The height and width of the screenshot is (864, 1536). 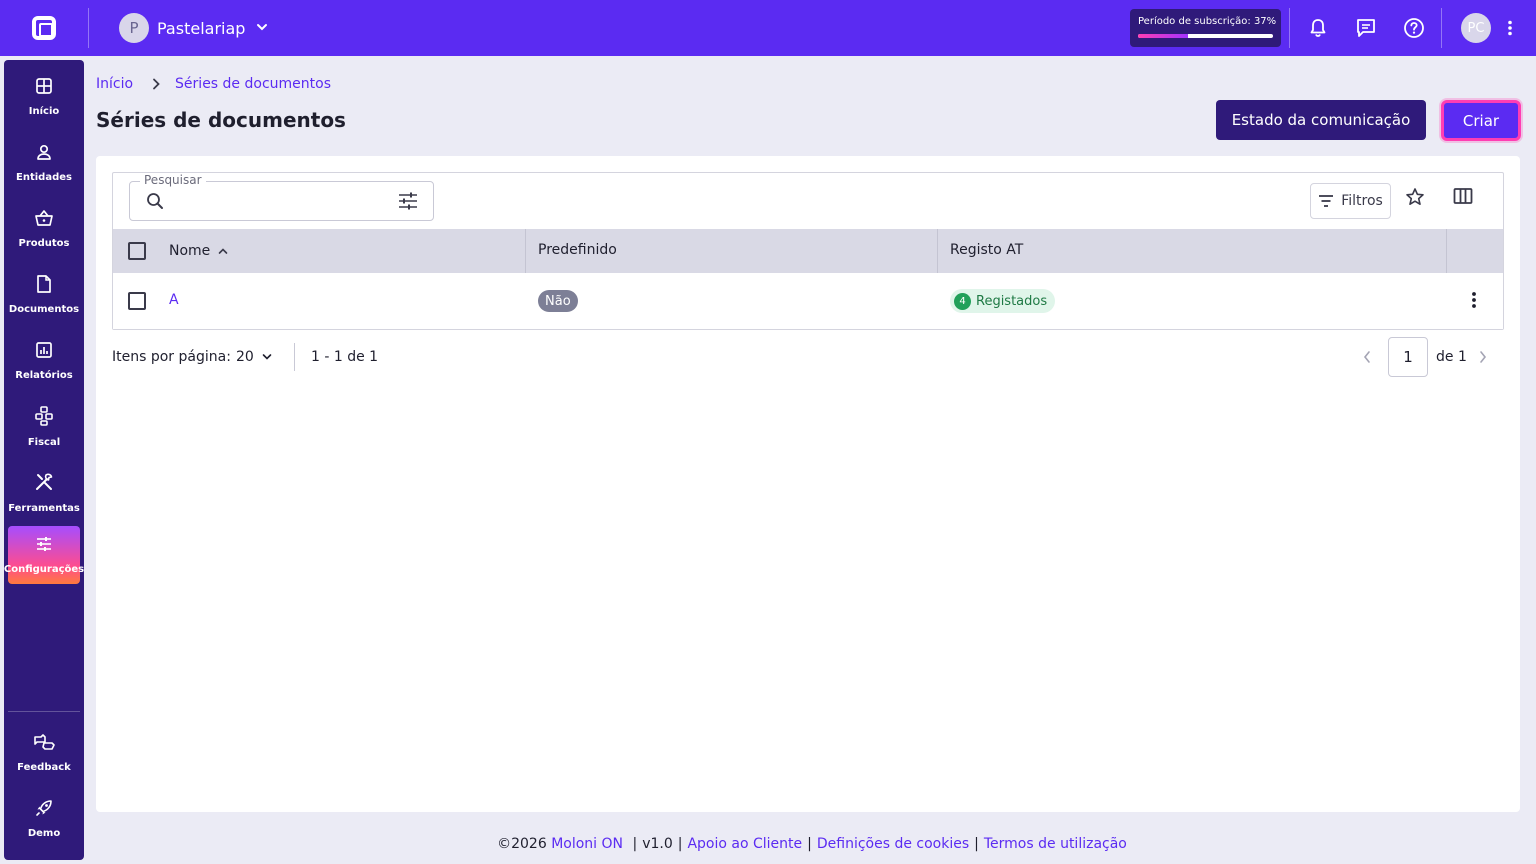 I want to click on row-name-link: A, so click(x=174, y=300).